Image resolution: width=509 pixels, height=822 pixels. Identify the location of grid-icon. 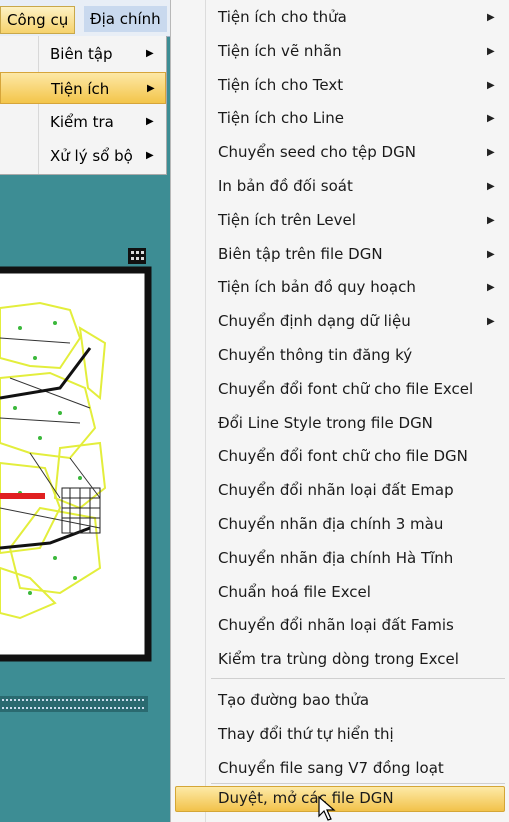
(137, 256).